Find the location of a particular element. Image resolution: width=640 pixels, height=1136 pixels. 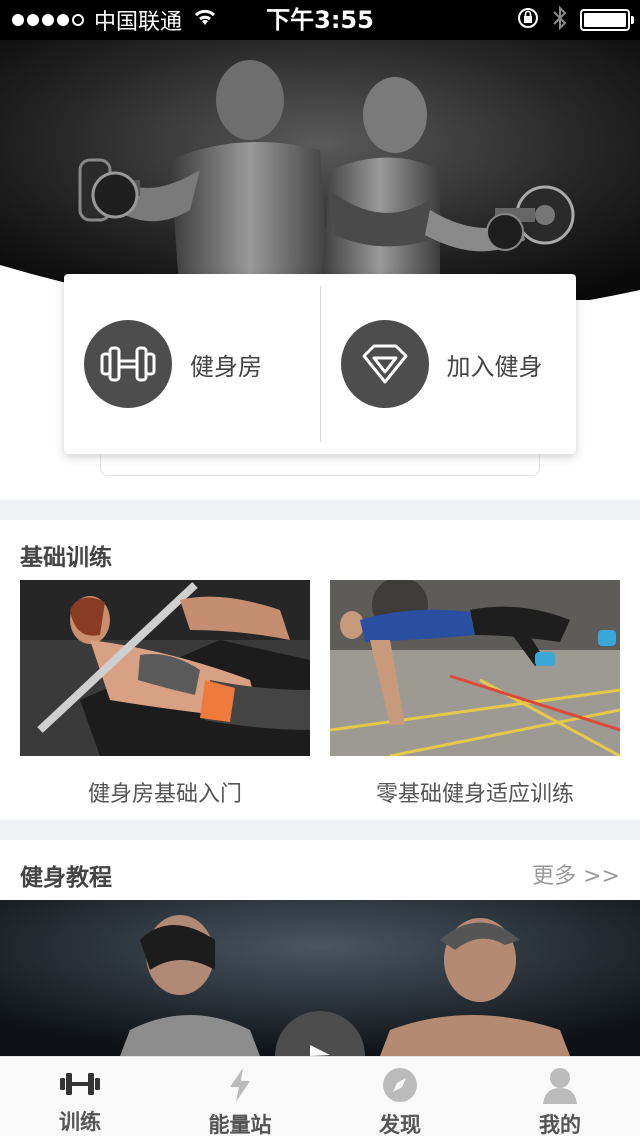

more-link: 更多 >> is located at coordinates (576, 874).